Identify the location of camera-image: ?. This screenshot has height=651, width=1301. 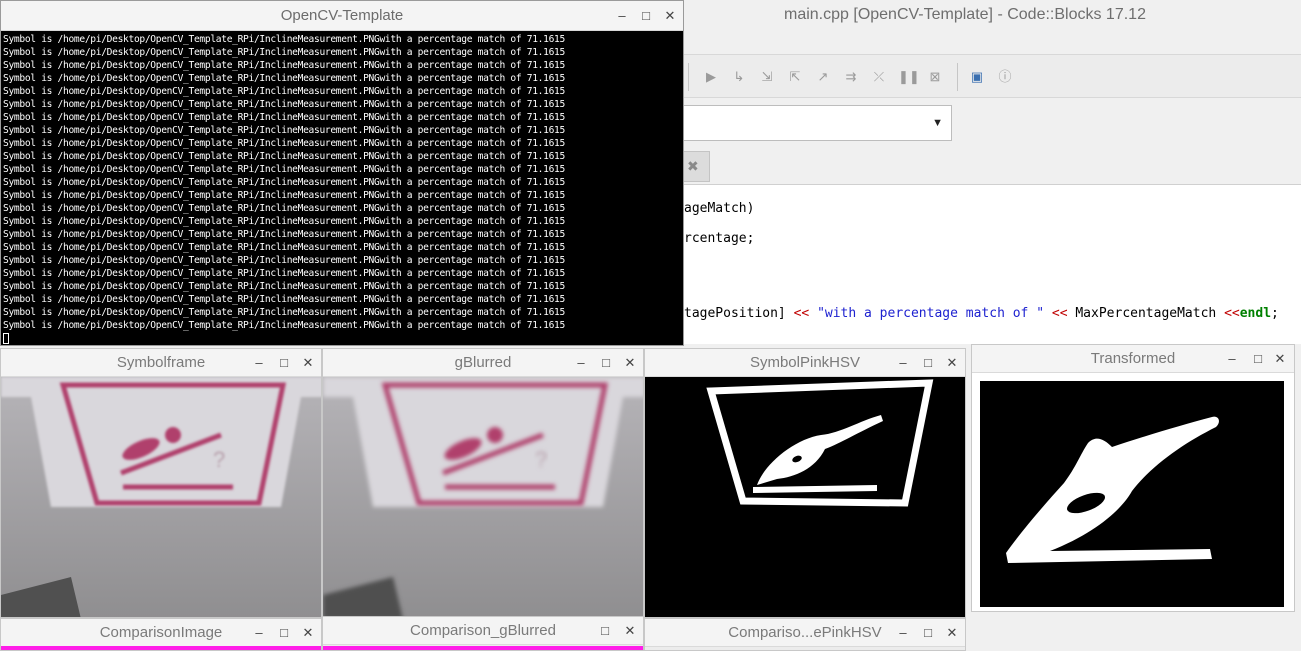
(161, 497).